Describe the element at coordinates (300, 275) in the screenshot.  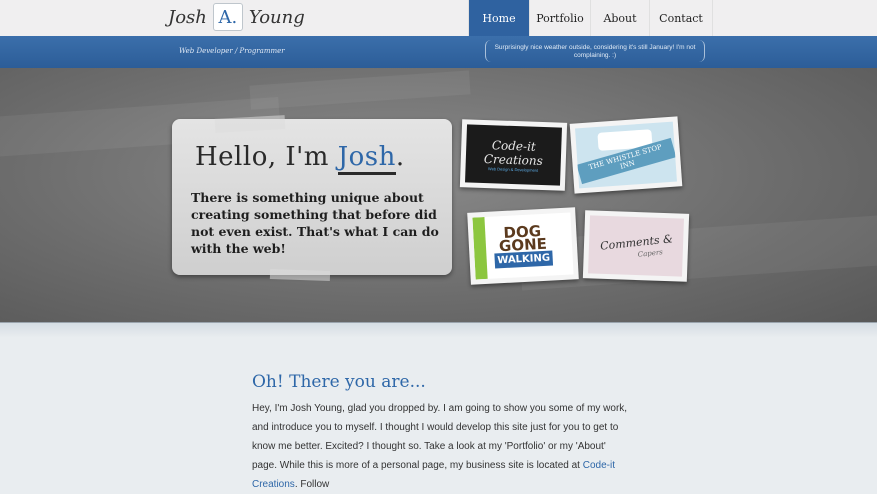
I see `tape-strip` at that location.